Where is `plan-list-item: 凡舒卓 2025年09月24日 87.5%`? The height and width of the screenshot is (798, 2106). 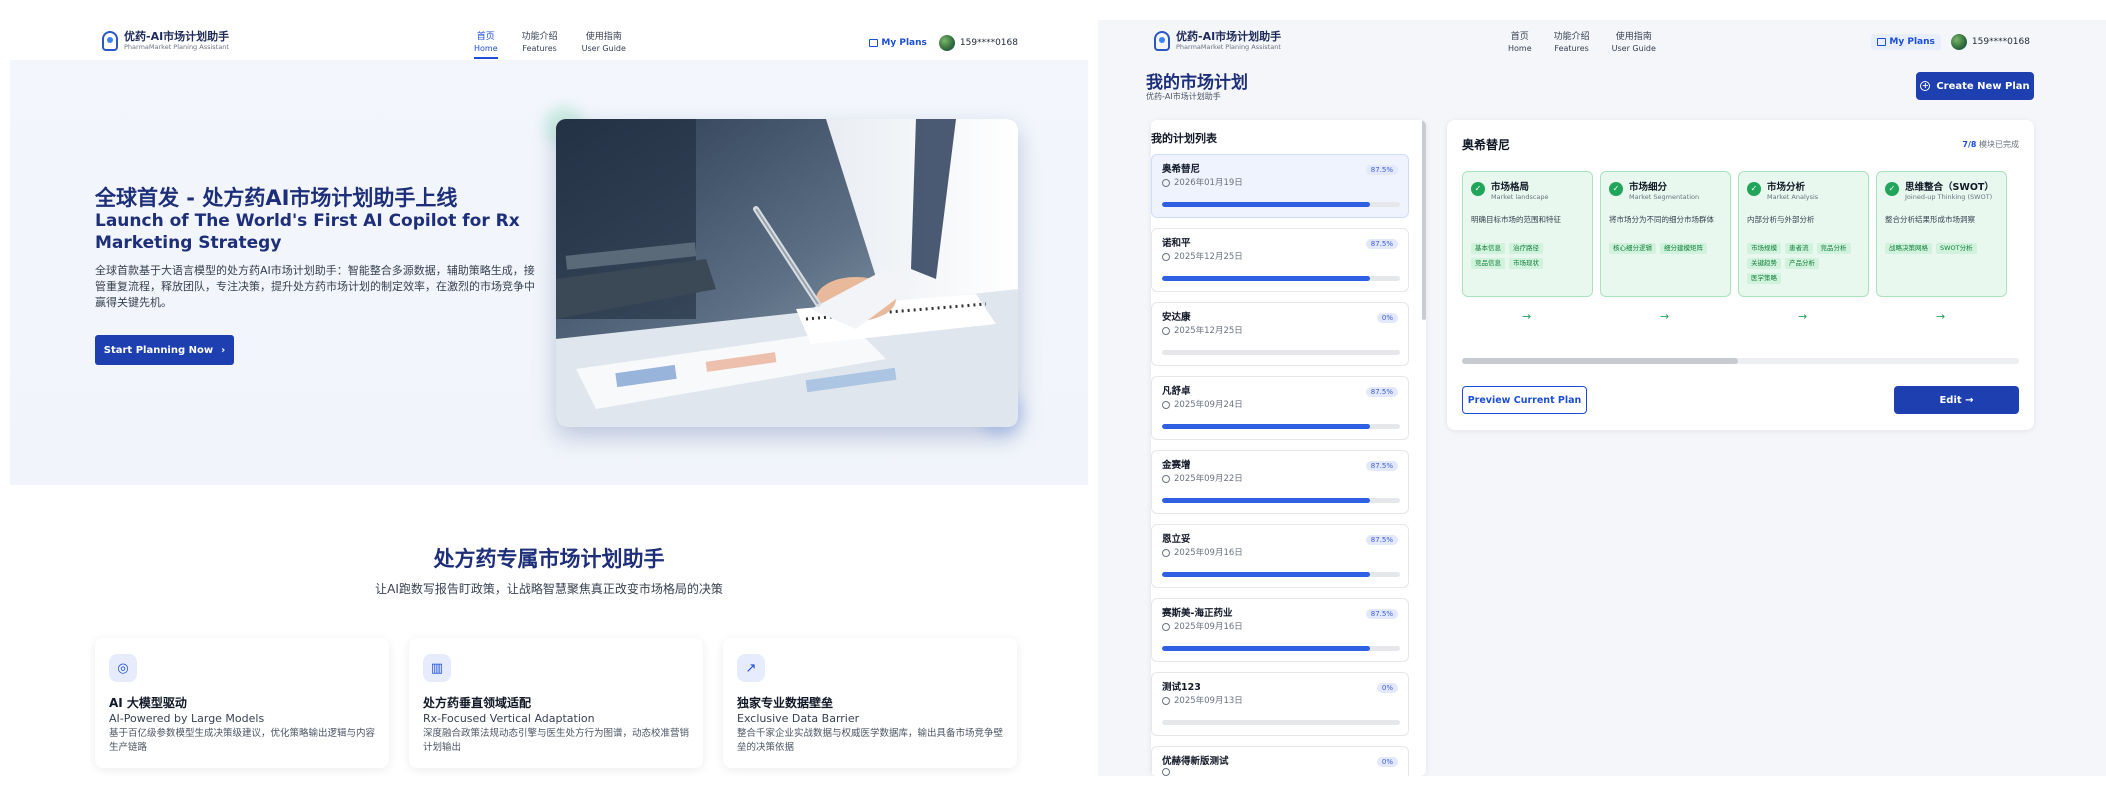 plan-list-item: 凡舒卓 2025年09月24日 87.5% is located at coordinates (1280, 408).